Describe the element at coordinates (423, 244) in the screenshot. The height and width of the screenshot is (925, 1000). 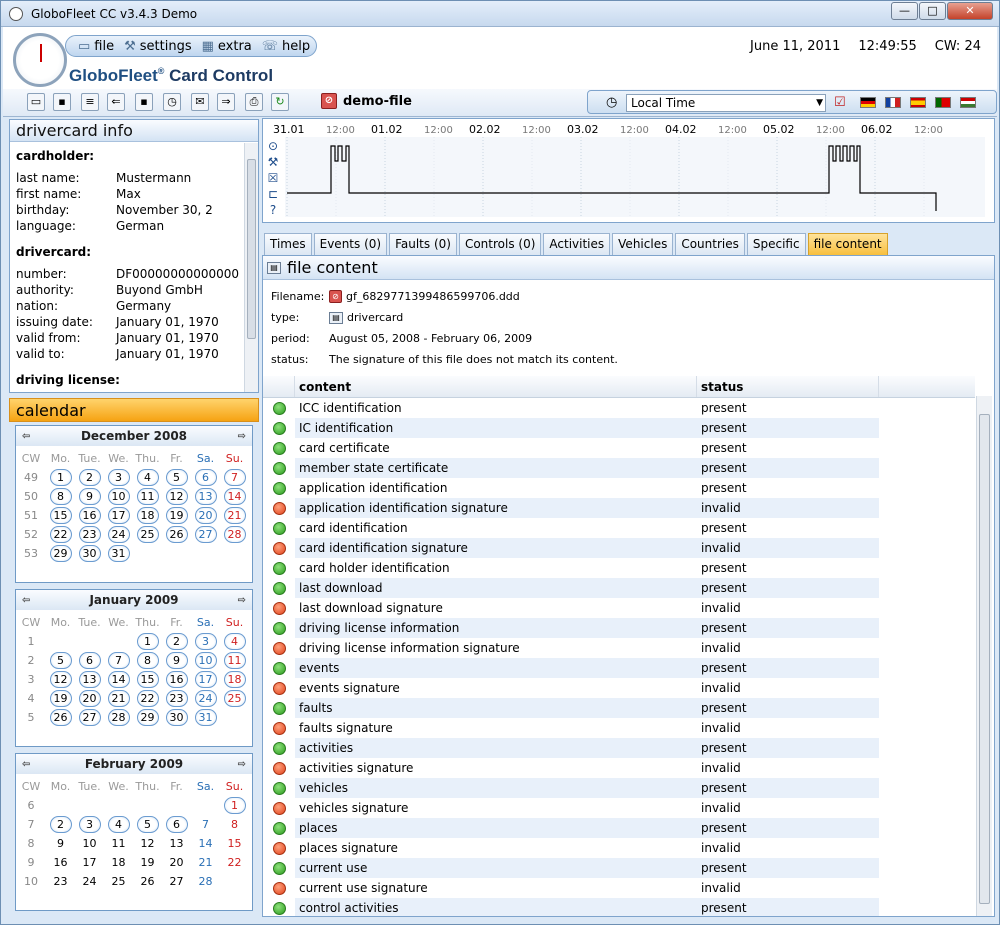
I see `tab-faults: Faults (0)` at that location.